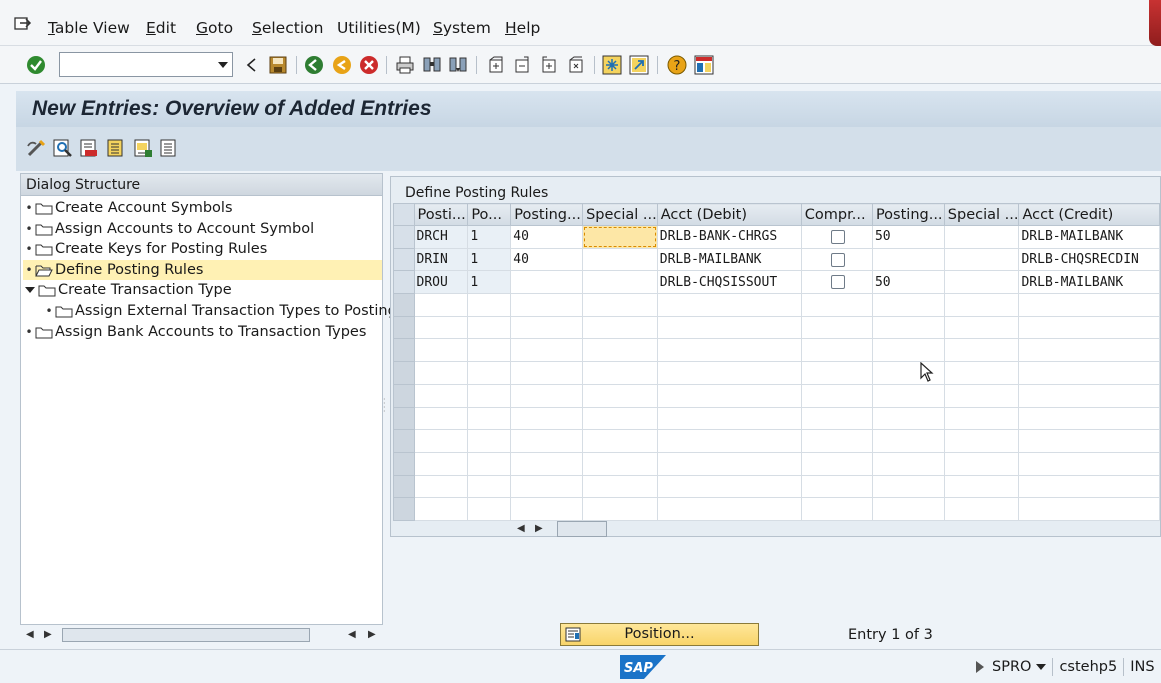 The width and height of the screenshot is (1161, 683). Describe the element at coordinates (496, 65) in the screenshot. I see `first-page-icon` at that location.